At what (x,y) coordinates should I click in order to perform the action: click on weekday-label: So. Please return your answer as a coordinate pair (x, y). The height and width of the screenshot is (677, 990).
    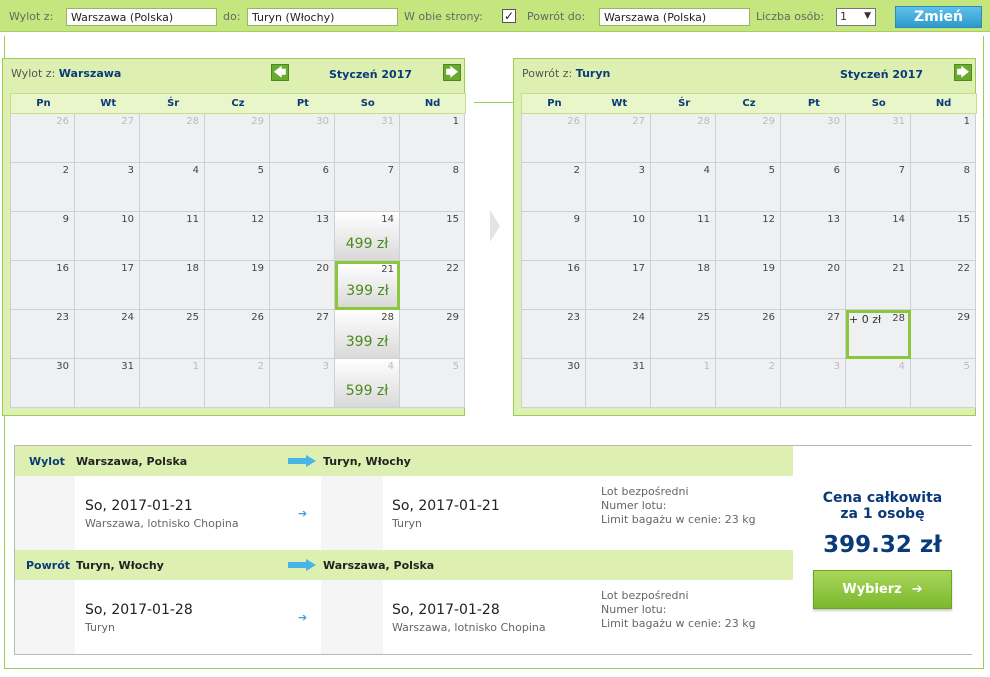
    Looking at the image, I should click on (878, 103).